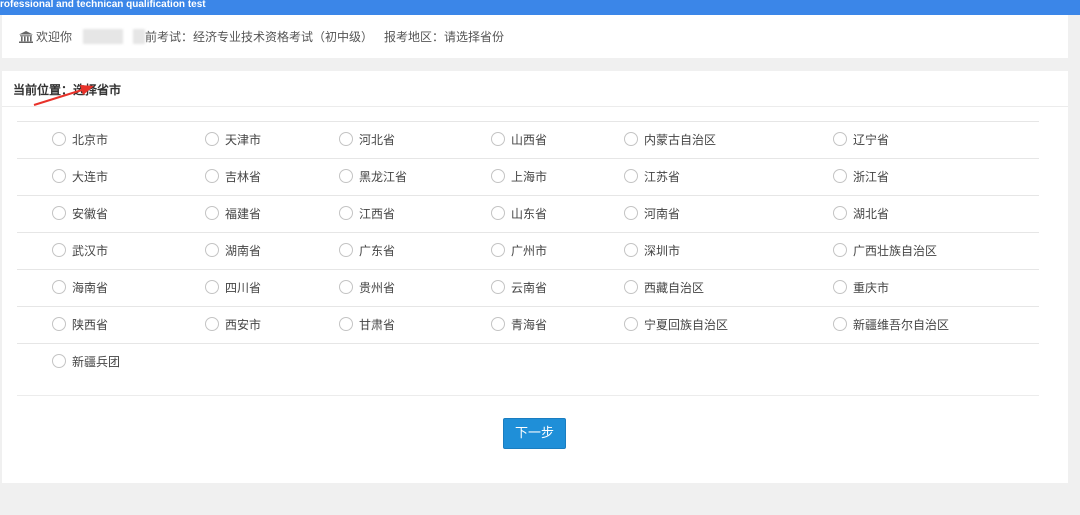 Image resolution: width=1080 pixels, height=515 pixels. I want to click on province-option: 青海省, so click(519, 324).